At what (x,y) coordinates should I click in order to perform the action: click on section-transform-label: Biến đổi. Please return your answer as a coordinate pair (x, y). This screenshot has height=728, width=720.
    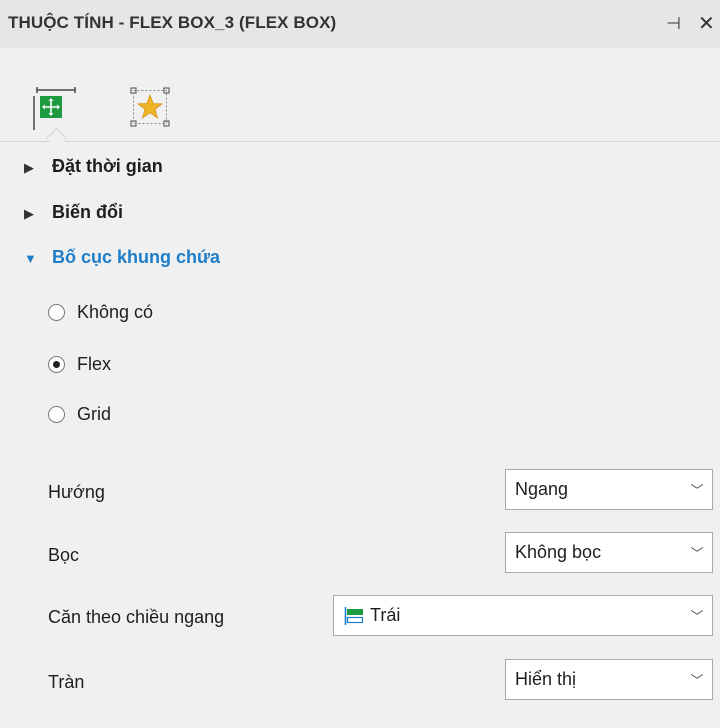
    Looking at the image, I should click on (87, 212).